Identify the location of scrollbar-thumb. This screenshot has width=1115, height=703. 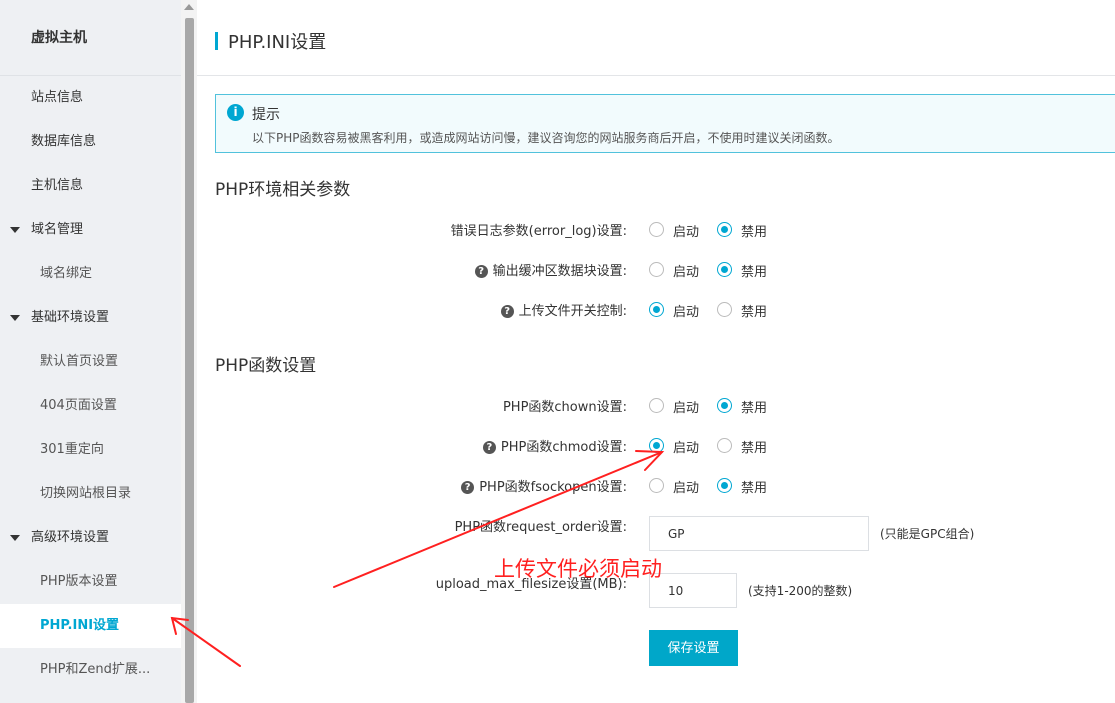
(189, 360).